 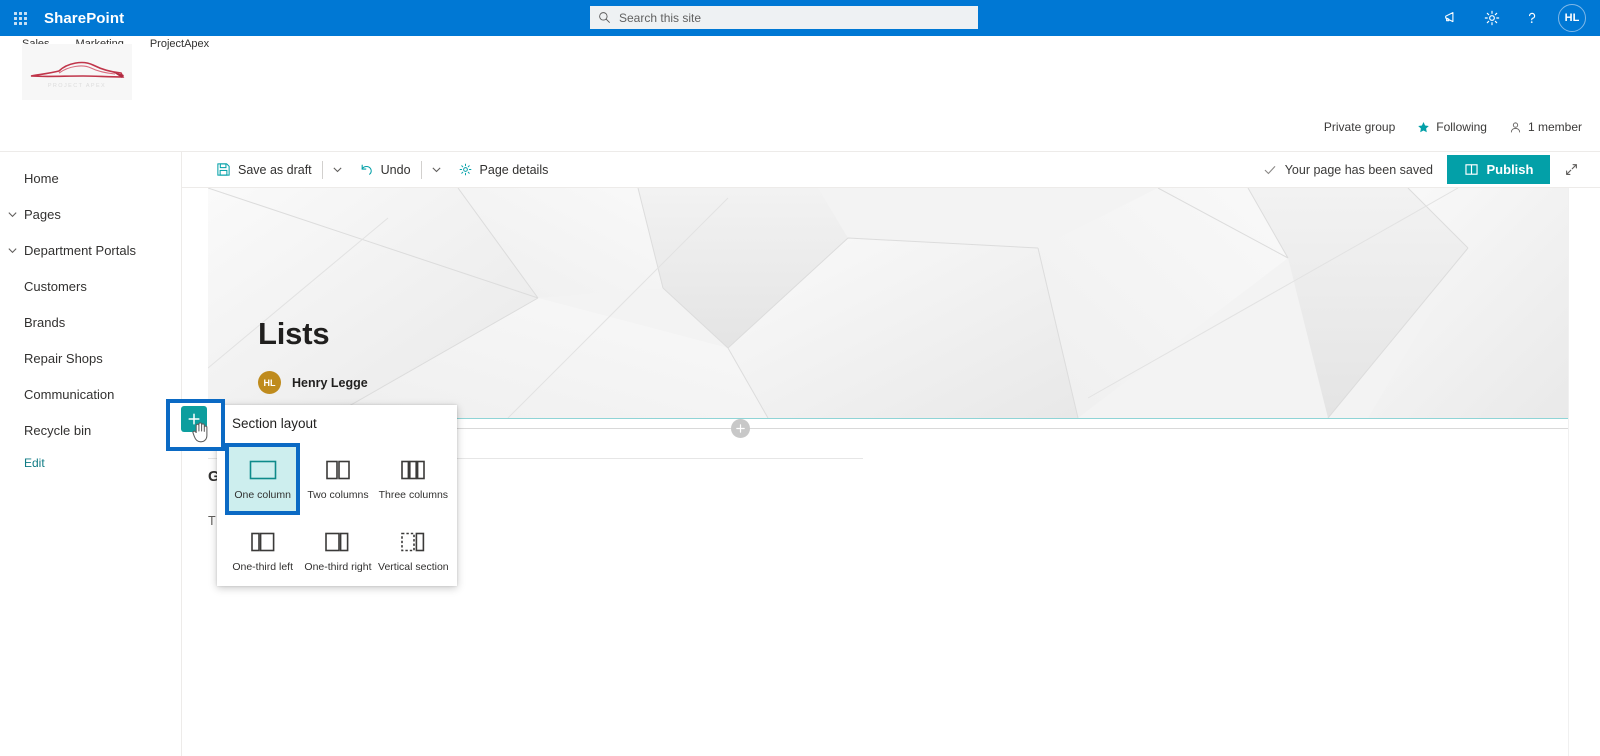 I want to click on vertical-section-icon, so click(x=413, y=542).